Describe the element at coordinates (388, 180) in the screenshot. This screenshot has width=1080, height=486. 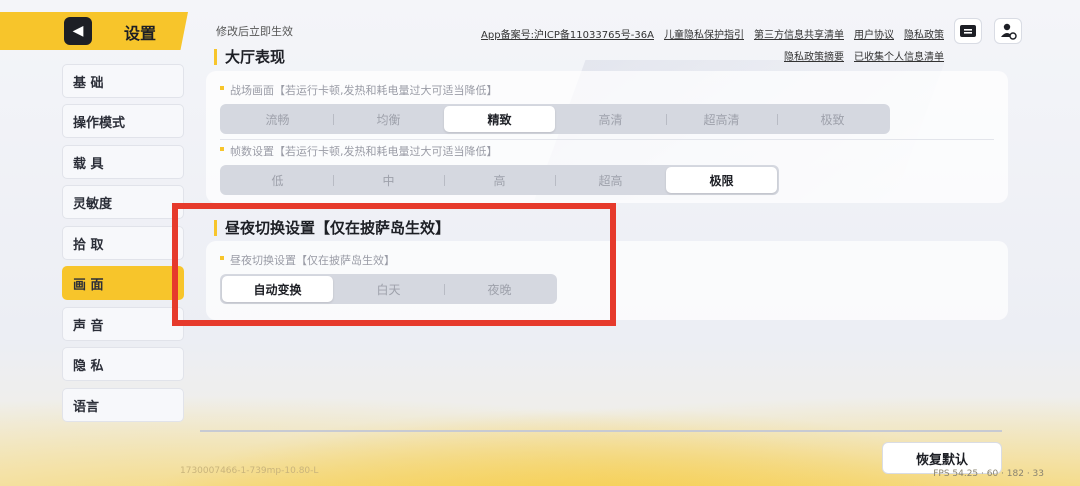
I see `fps-option-medium: 中` at that location.